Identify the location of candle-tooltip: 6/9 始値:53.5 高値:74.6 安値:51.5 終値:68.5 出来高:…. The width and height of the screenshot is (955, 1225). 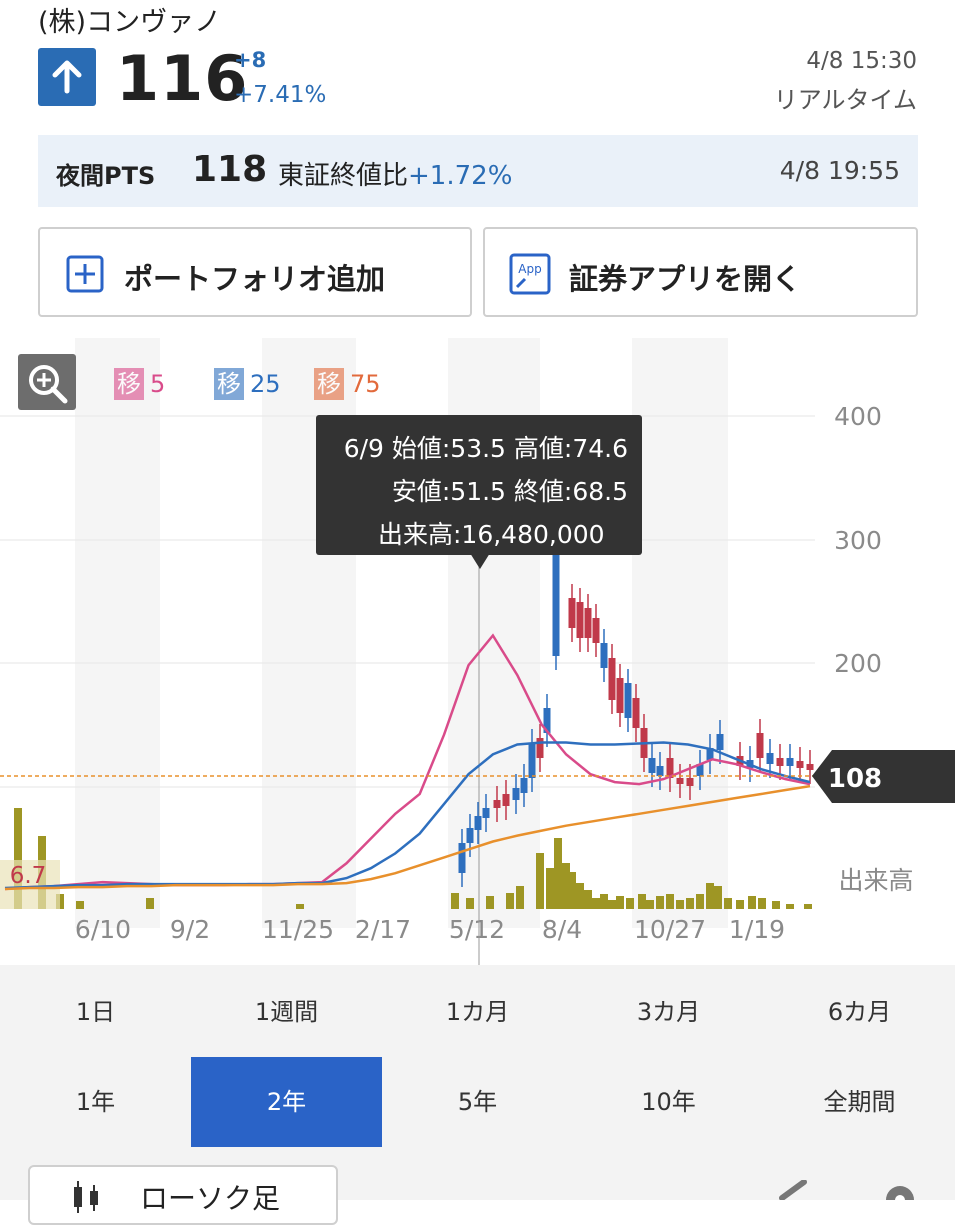
(479, 492).